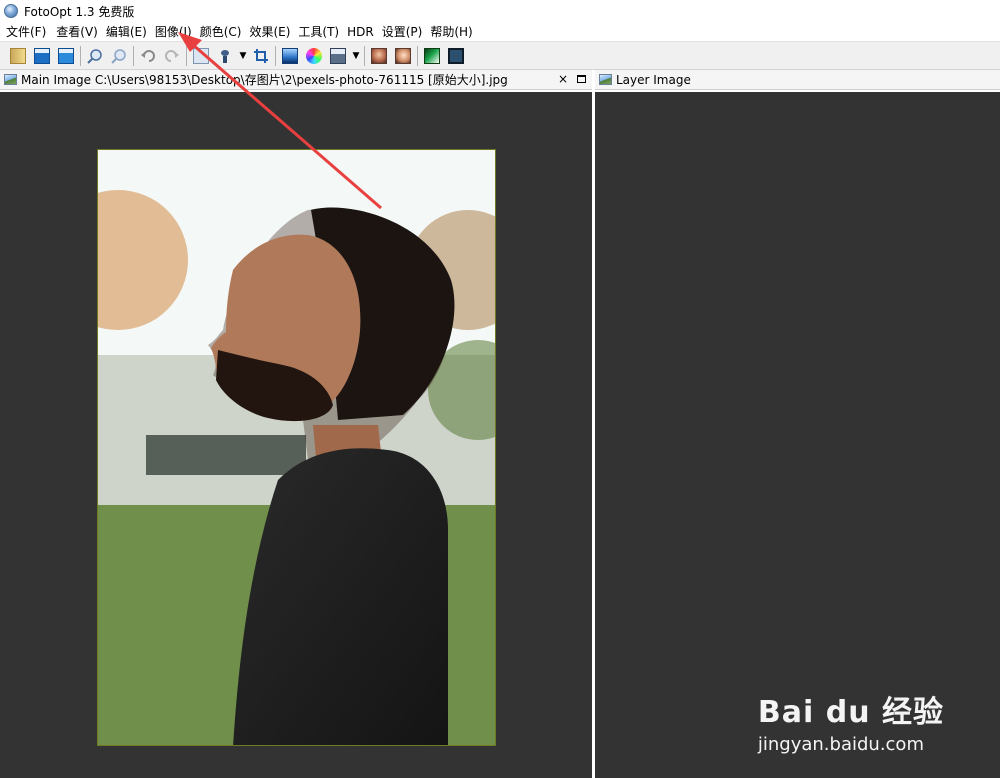  Describe the element at coordinates (221, 32) in the screenshot. I see `menu-color: 颜色(C)` at that location.